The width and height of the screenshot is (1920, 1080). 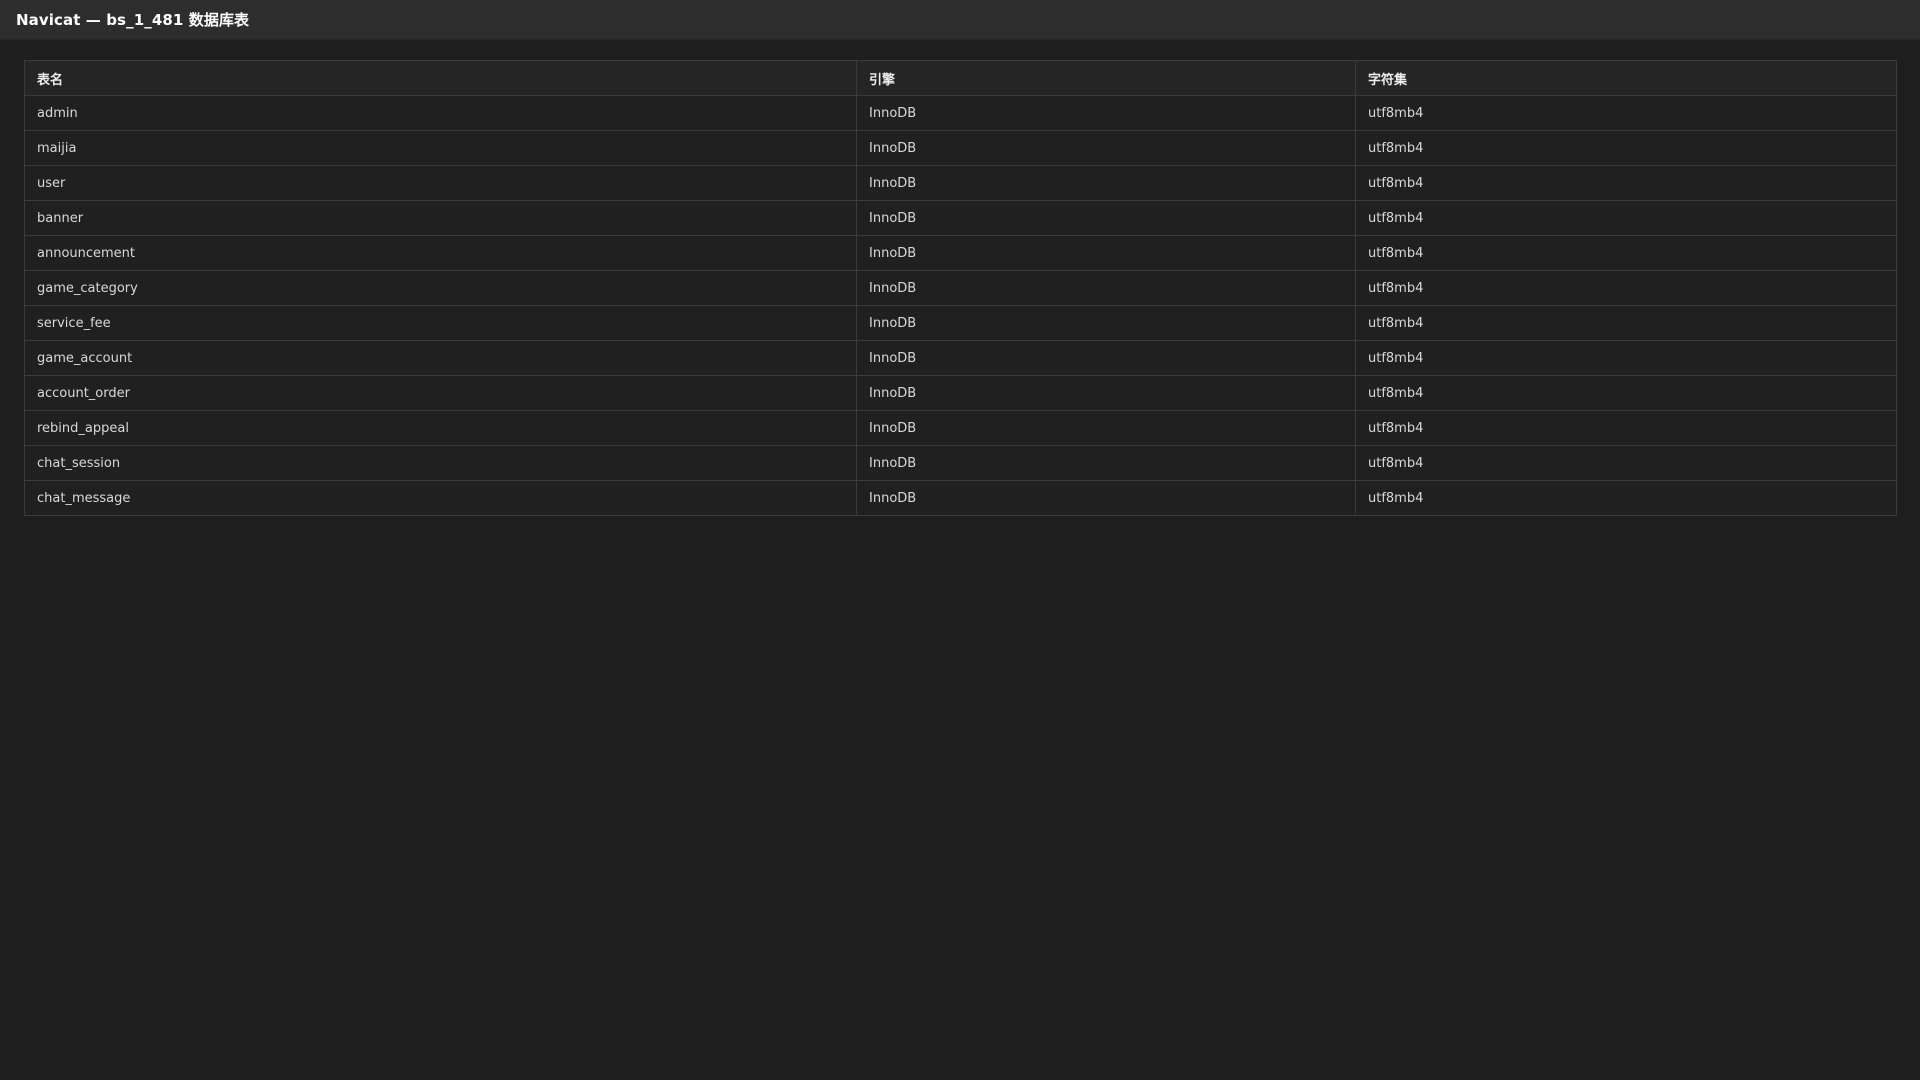 What do you see at coordinates (440, 428) in the screenshot?
I see `cell-table-name: rebind_appeal` at bounding box center [440, 428].